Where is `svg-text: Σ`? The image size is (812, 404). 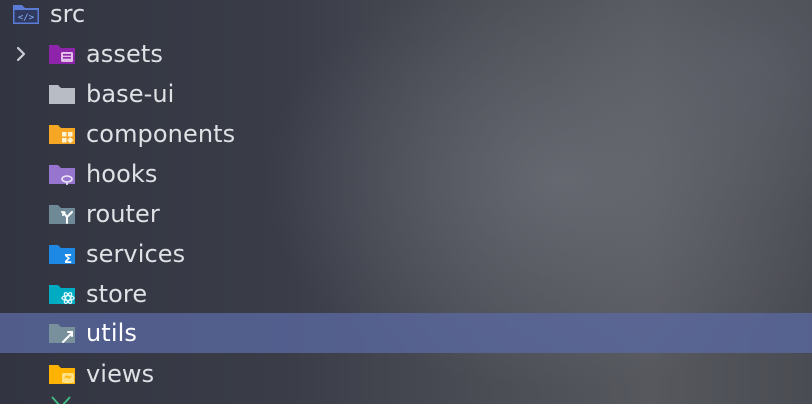 svg-text: Σ is located at coordinates (68, 259).